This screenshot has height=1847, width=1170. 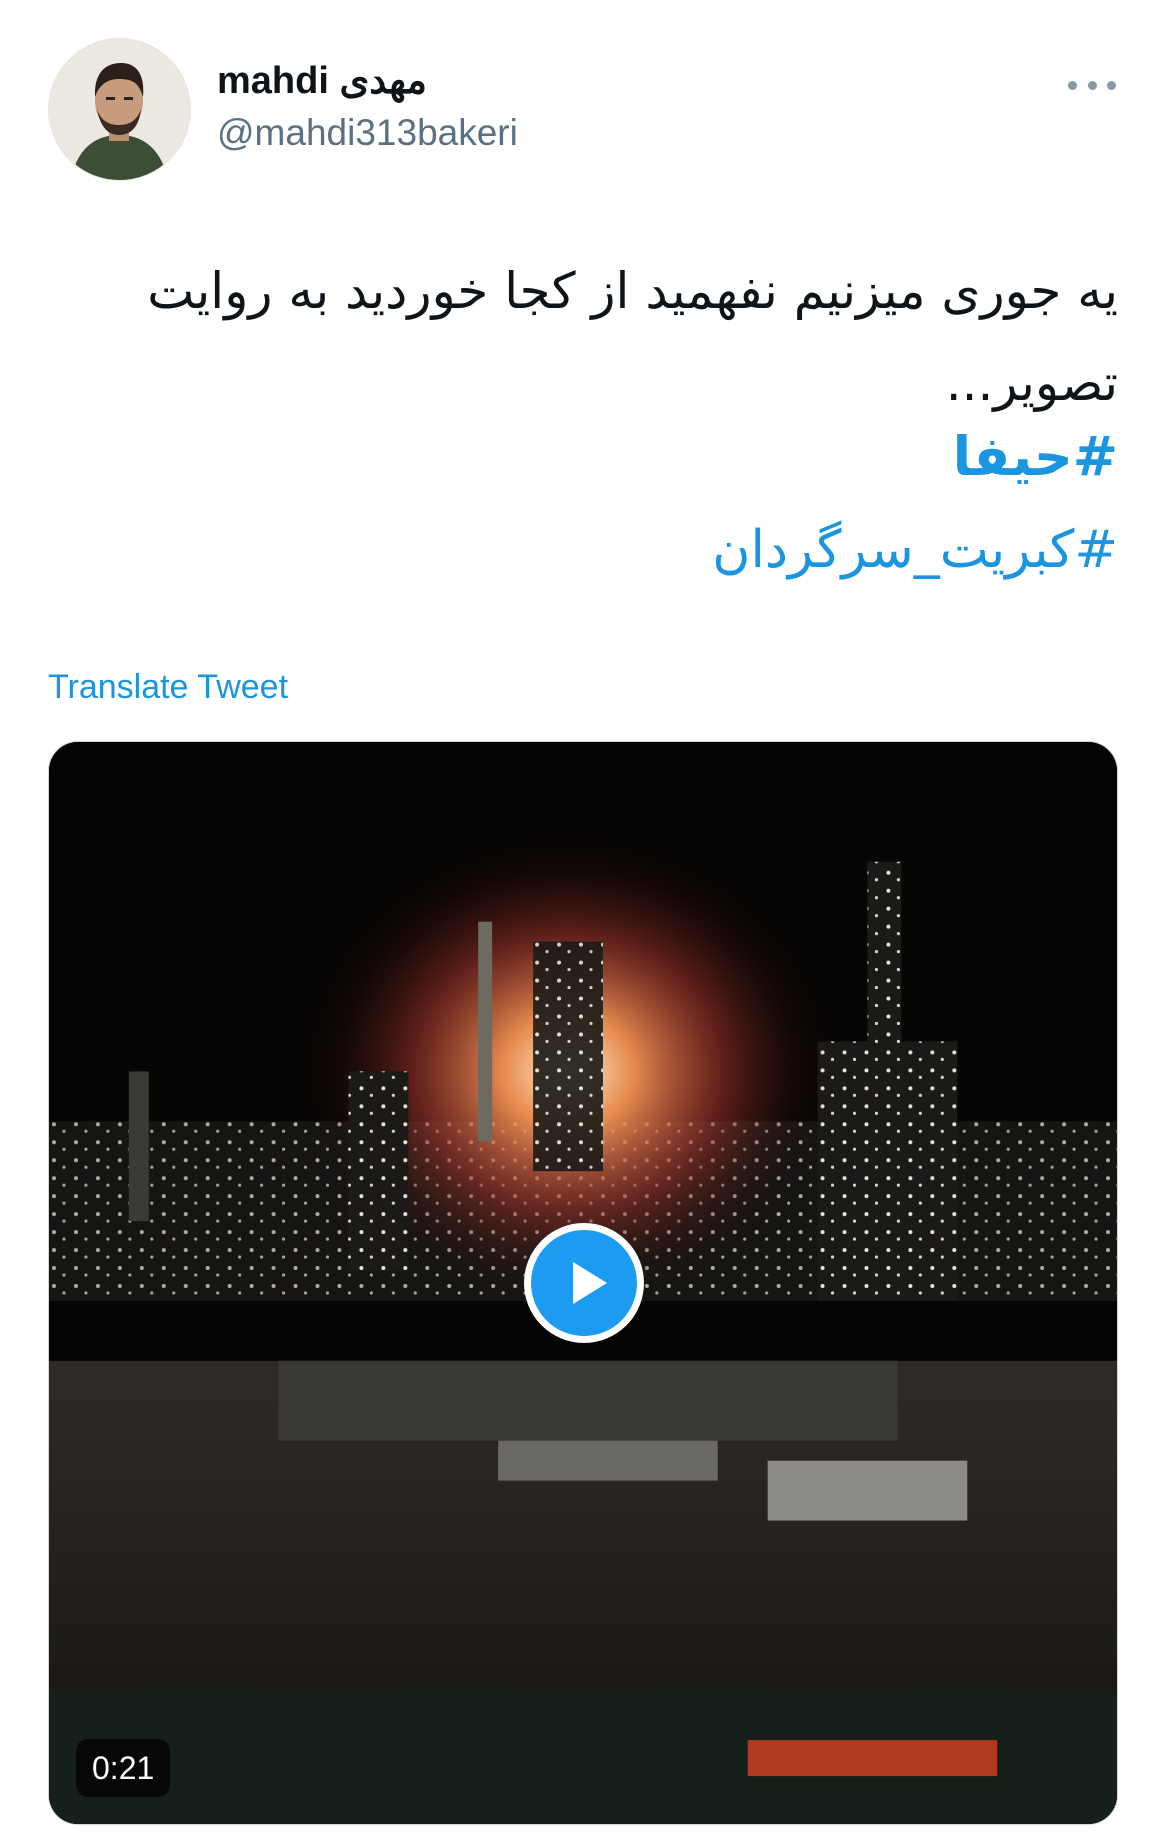 I want to click on video-duration-badge: 0:21, so click(x=123, y=1768).